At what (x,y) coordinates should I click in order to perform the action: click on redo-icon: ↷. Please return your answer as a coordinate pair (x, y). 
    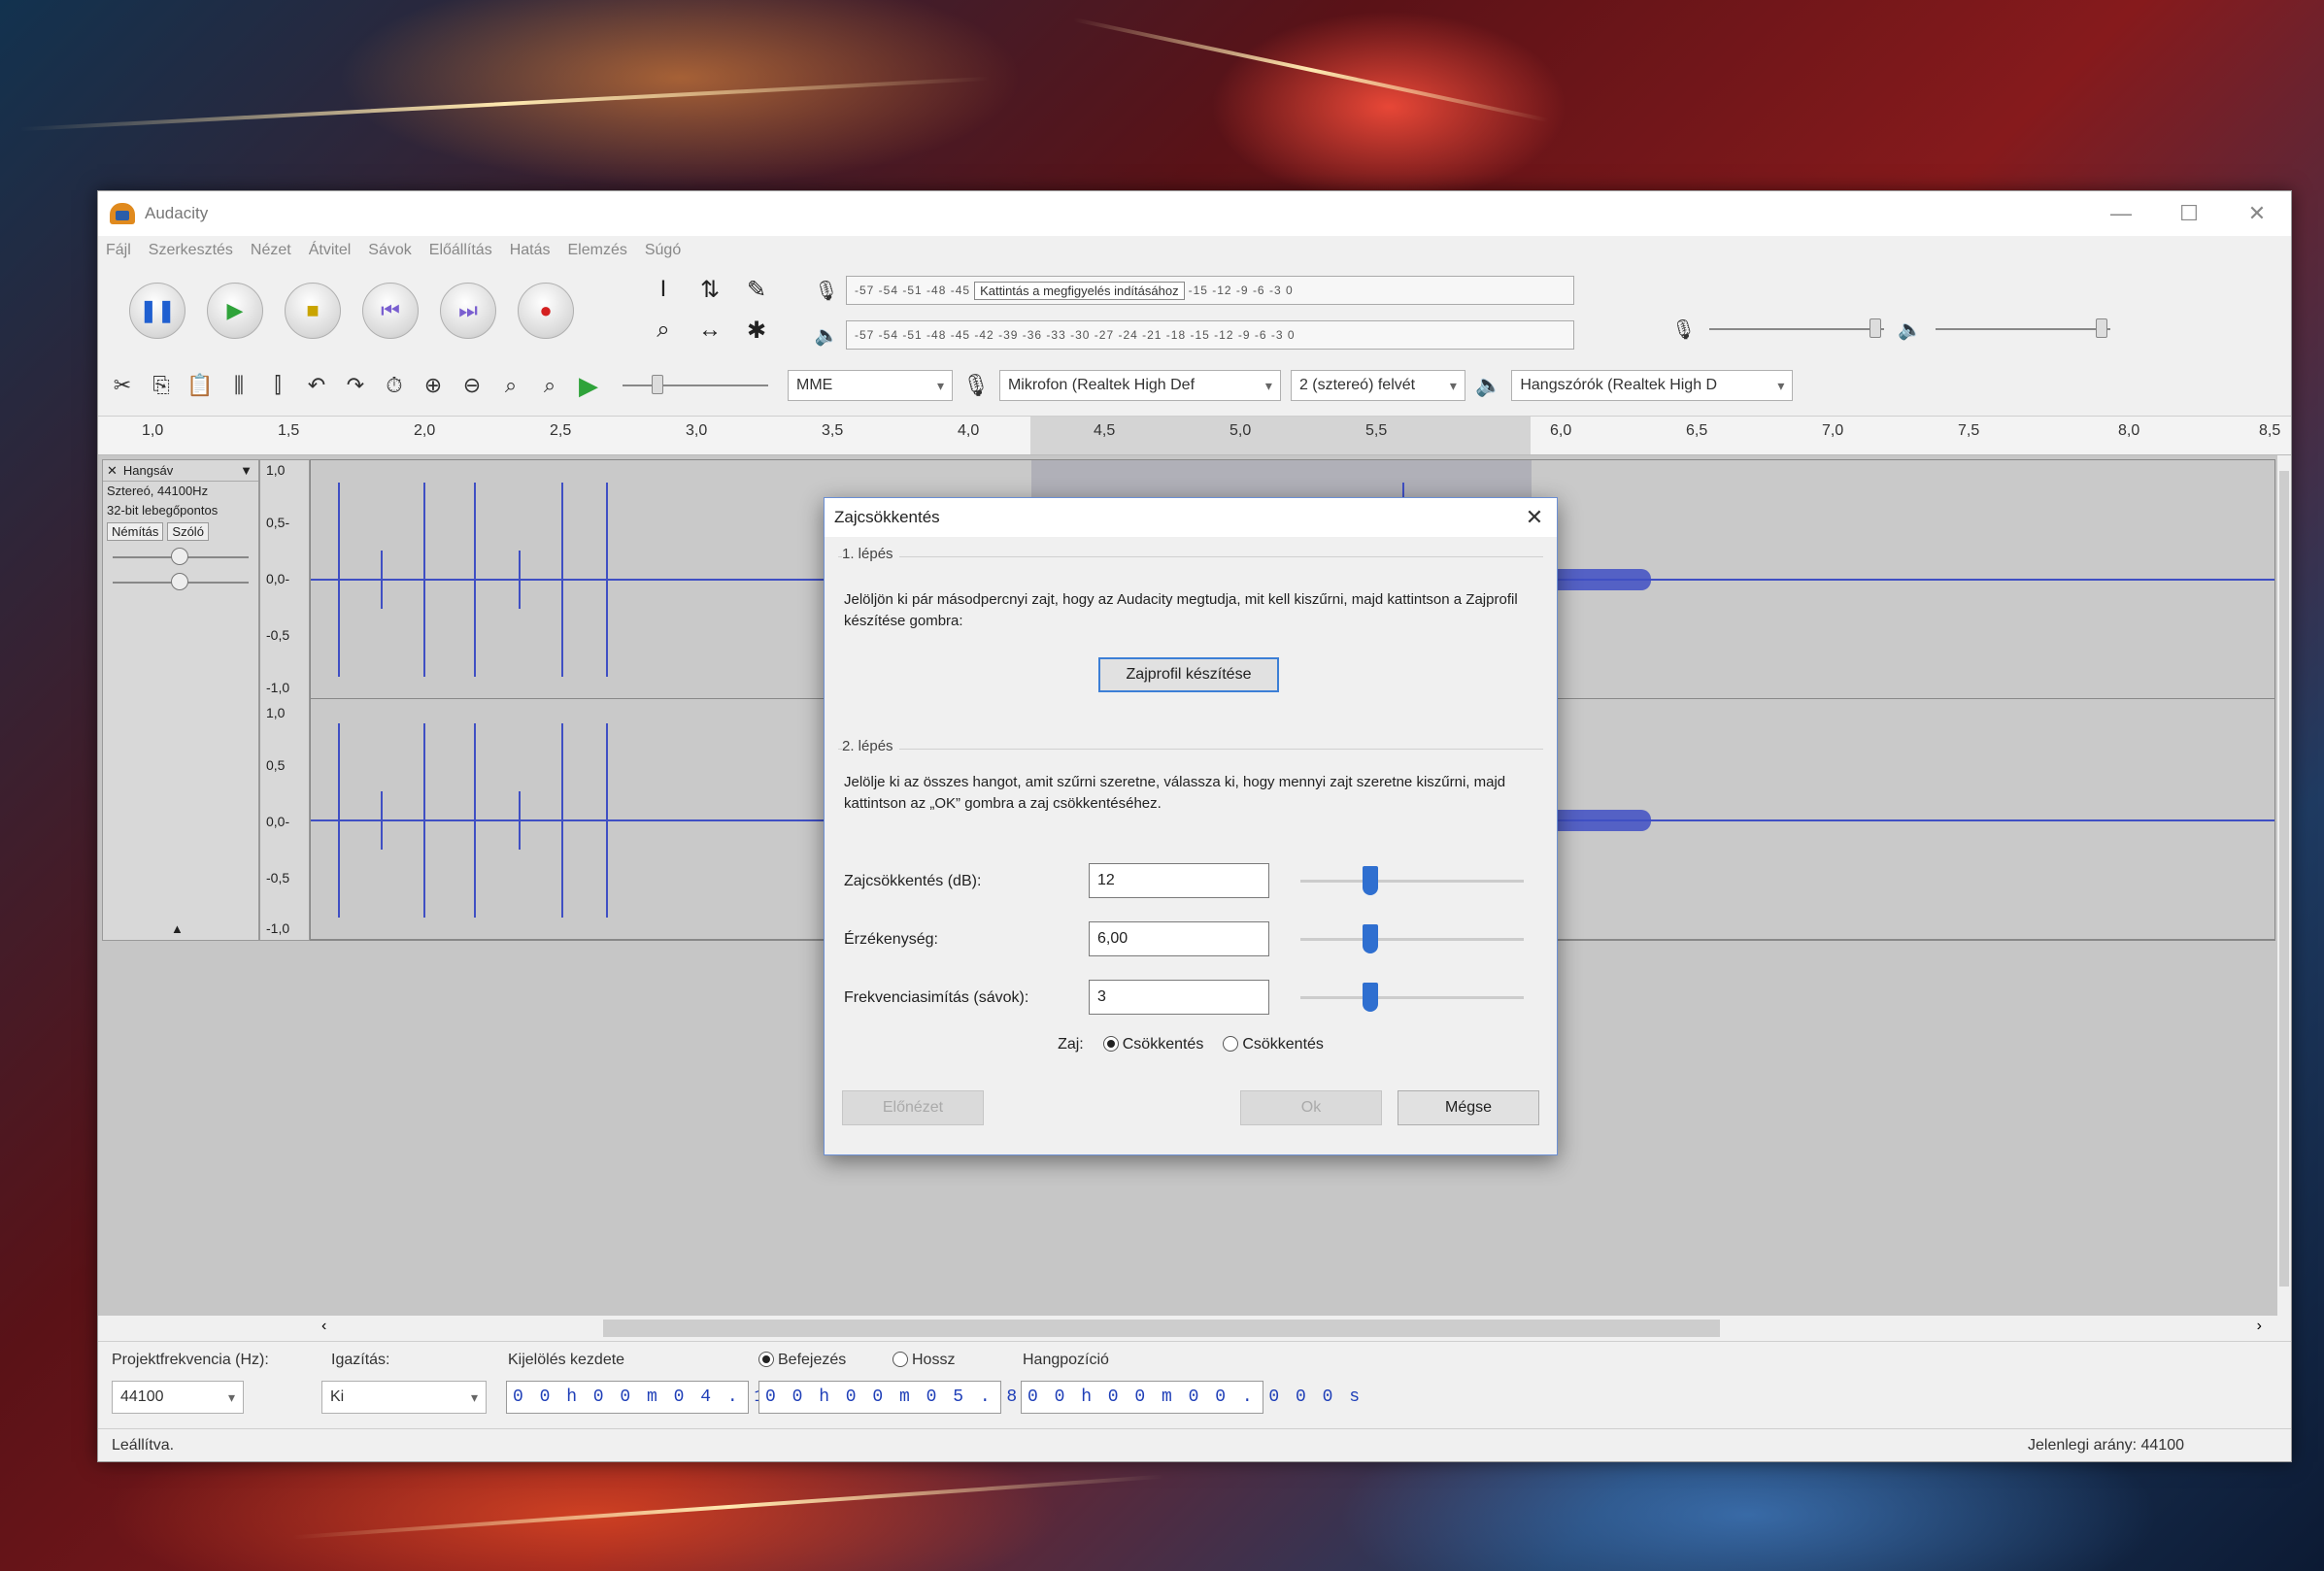
    Looking at the image, I should click on (355, 385).